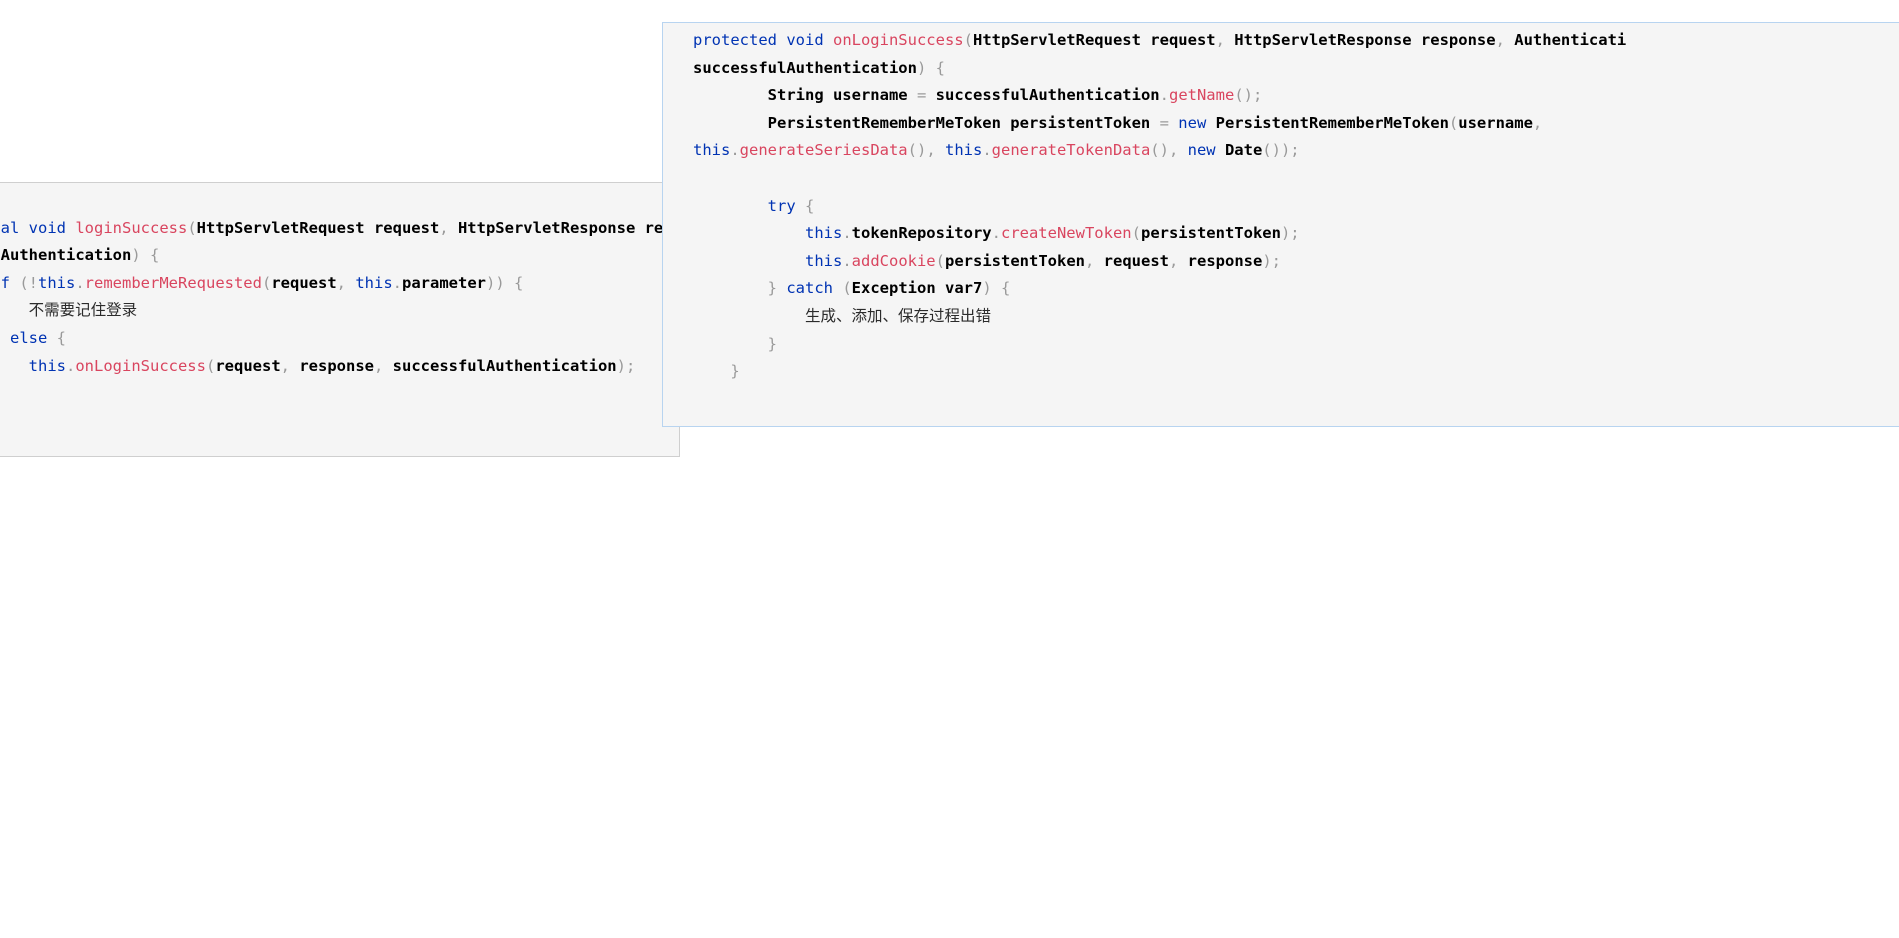  Describe the element at coordinates (339, 201) in the screenshot. I see `panel-left-header` at that location.